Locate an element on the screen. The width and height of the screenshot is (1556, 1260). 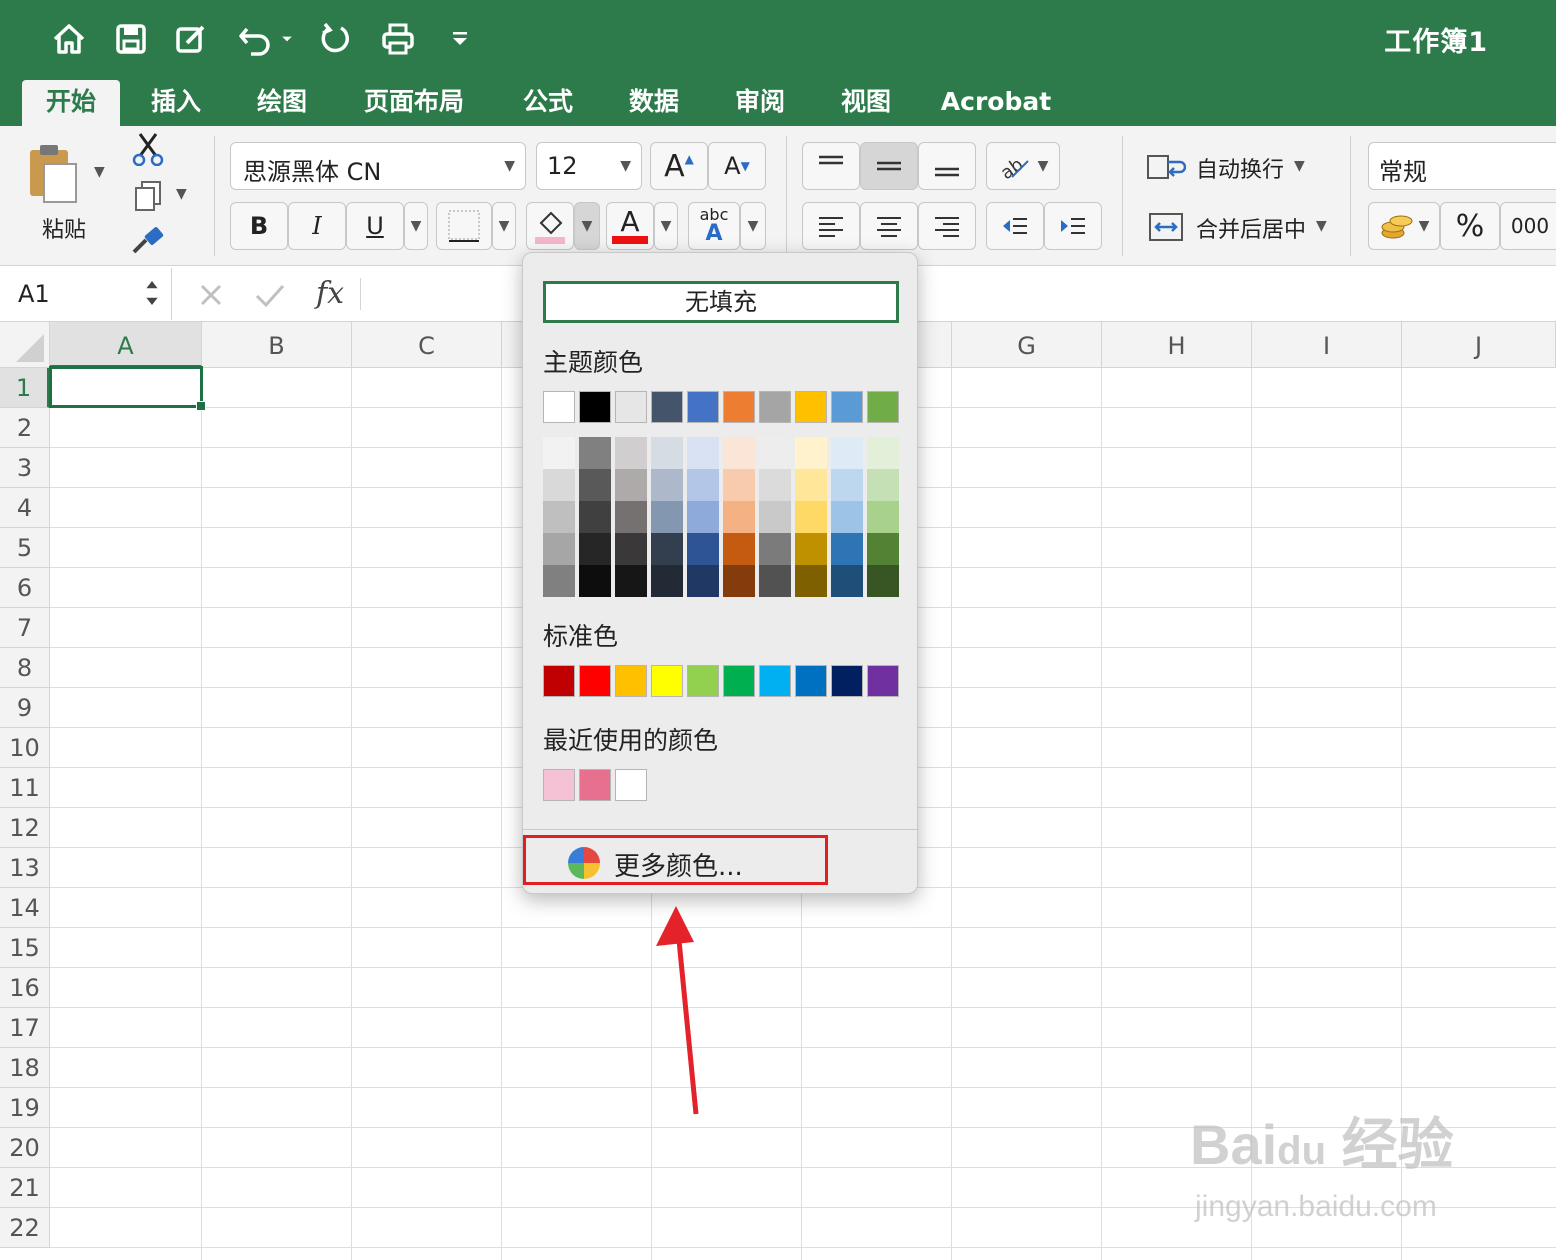
align-center-button is located at coordinates (889, 226).